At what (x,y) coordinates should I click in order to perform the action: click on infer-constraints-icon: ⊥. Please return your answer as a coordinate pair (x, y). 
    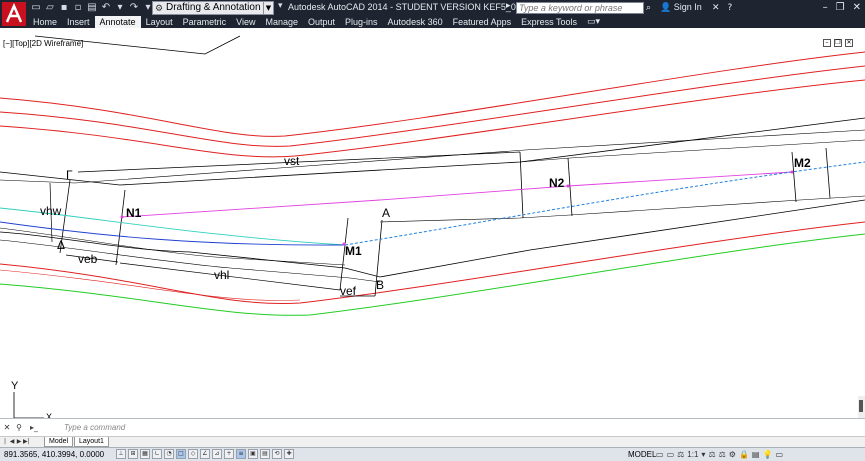
    Looking at the image, I should click on (121, 454).